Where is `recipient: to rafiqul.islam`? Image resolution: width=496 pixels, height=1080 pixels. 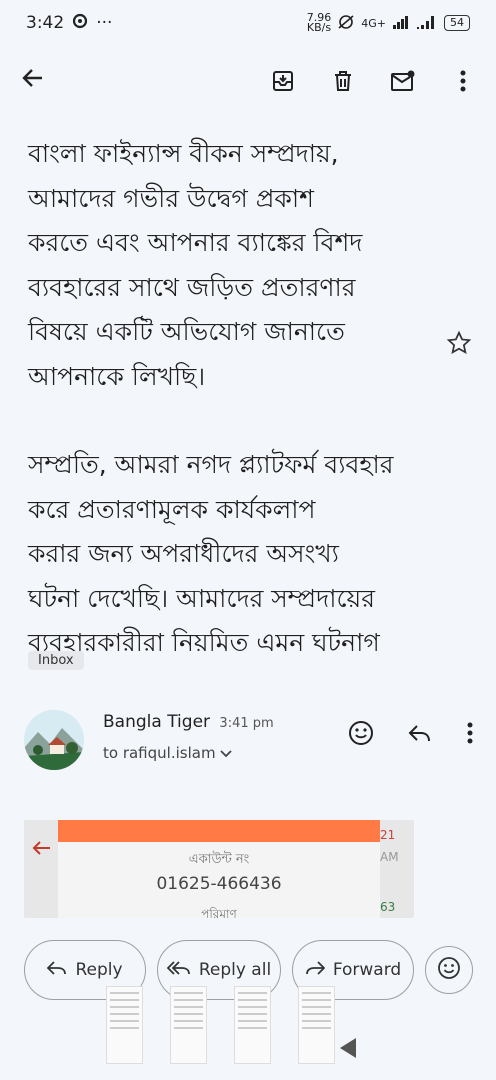 recipient: to rafiqul.islam is located at coordinates (159, 753).